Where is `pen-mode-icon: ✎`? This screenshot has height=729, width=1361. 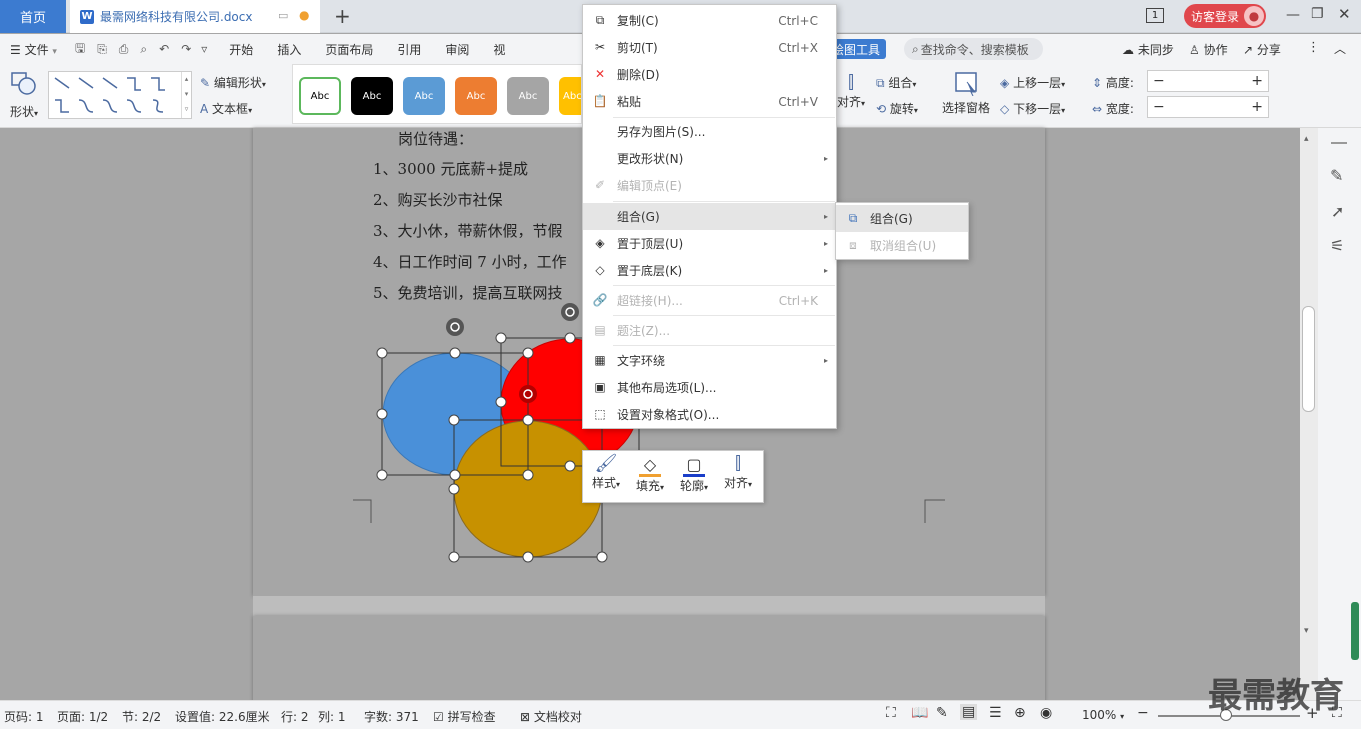 pen-mode-icon: ✎ is located at coordinates (942, 713).